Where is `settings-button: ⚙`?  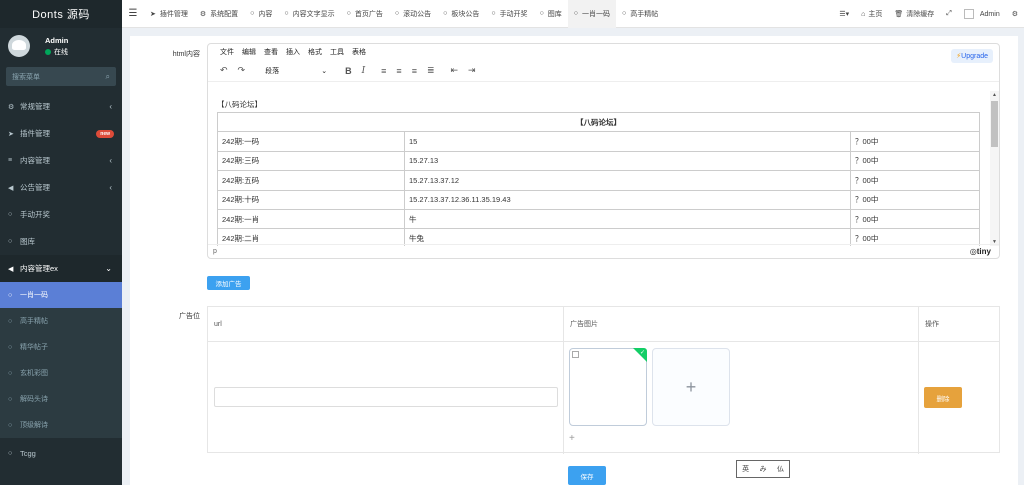
settings-button: ⚙ is located at coordinates (1015, 14).